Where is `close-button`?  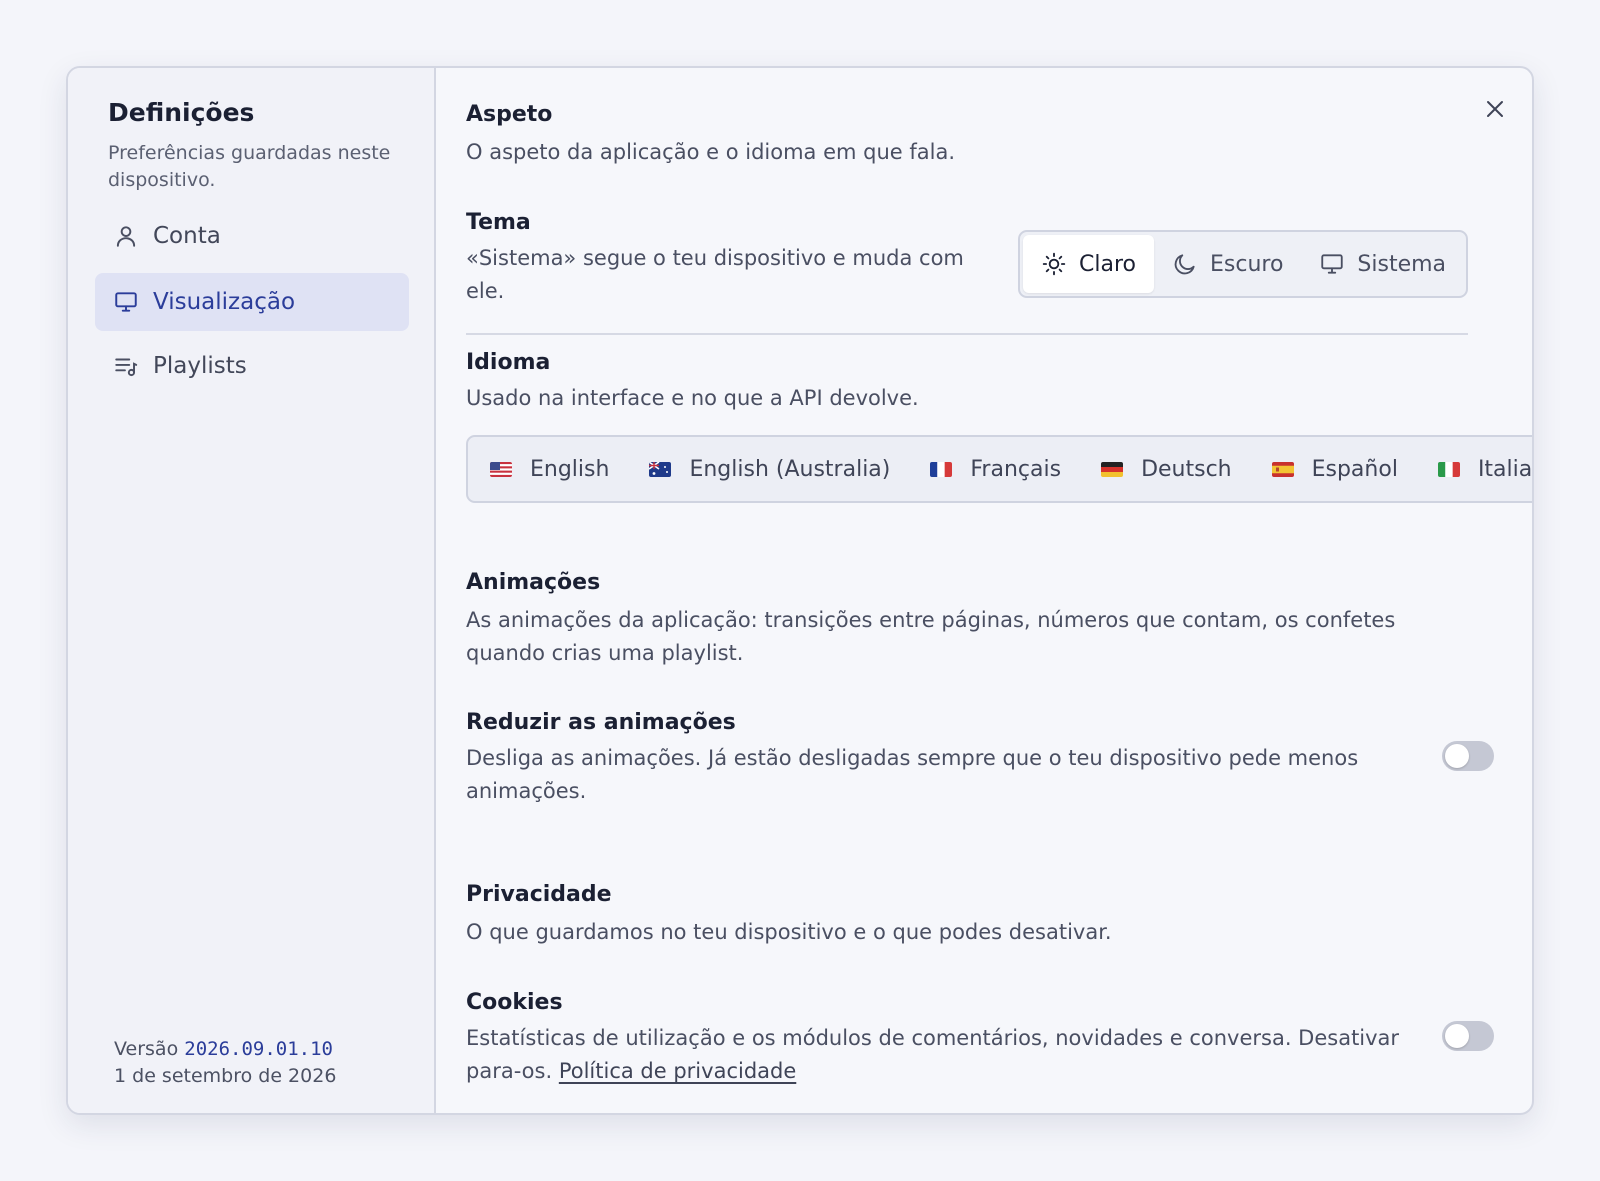
close-button is located at coordinates (1495, 109).